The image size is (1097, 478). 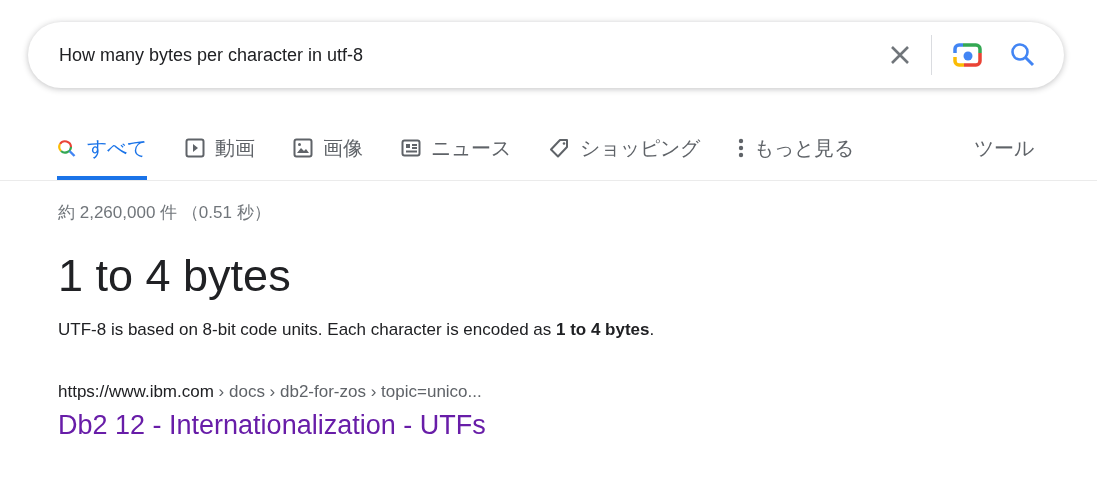 What do you see at coordinates (303, 148) in the screenshot?
I see `image-icon` at bounding box center [303, 148].